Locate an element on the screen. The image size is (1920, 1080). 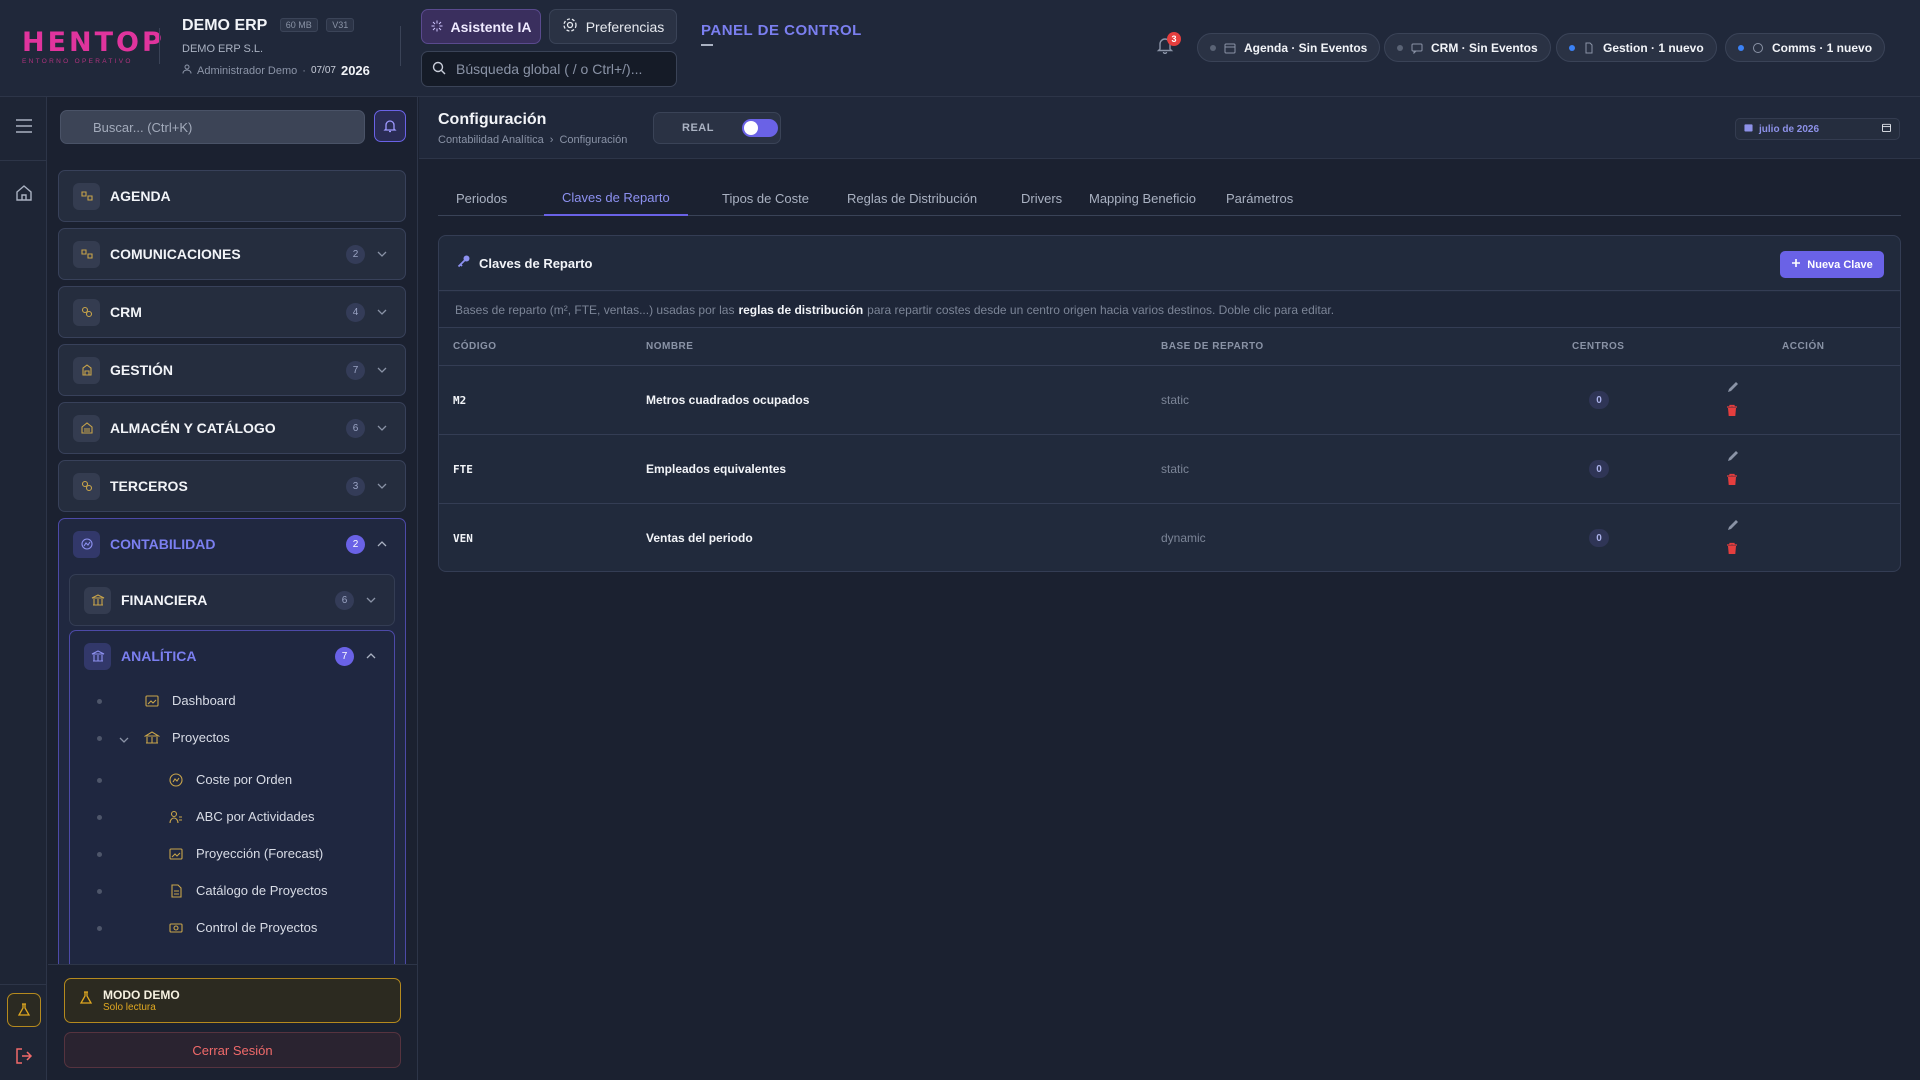
sidebar-leaf-coste-por-orden: Coste por Orden is located at coordinates (232, 780).